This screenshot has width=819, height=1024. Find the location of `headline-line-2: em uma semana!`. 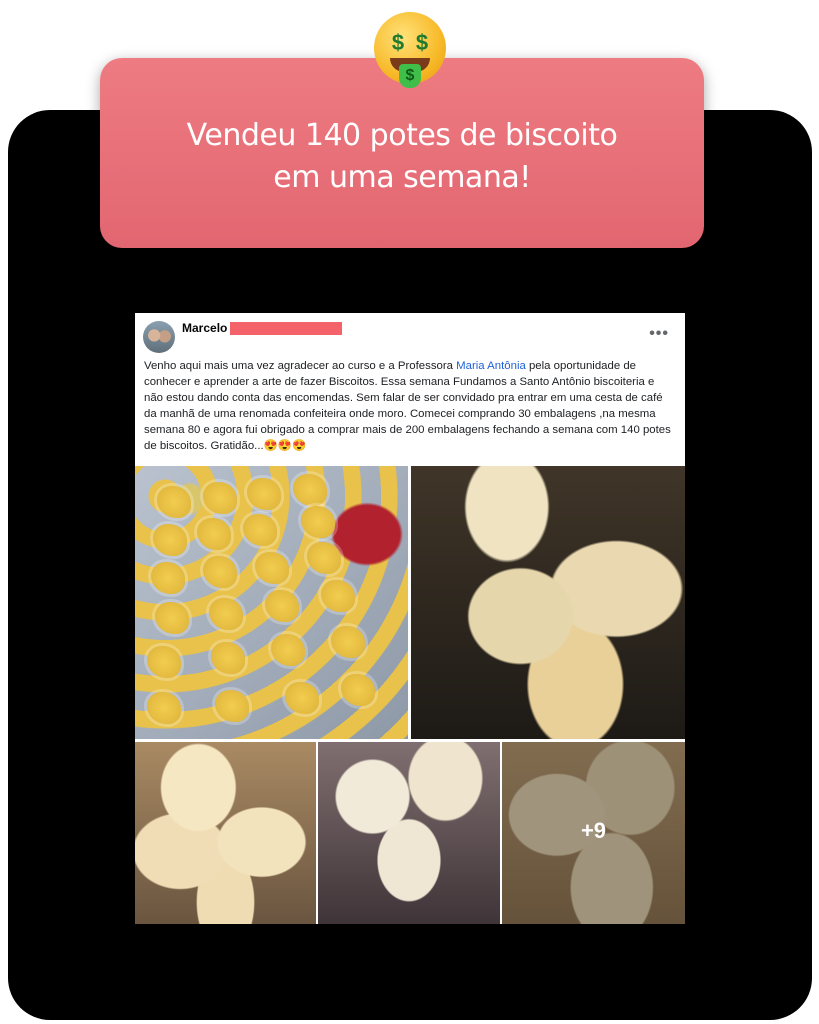

headline-line-2: em uma semana! is located at coordinates (402, 177).